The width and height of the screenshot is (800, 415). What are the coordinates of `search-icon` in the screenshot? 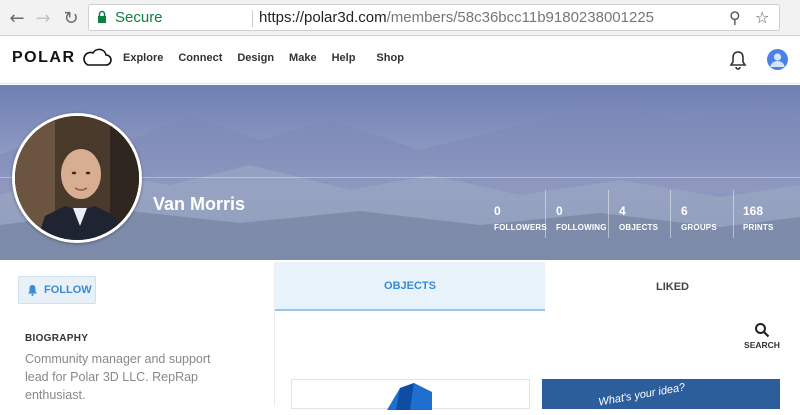 It's located at (762, 330).